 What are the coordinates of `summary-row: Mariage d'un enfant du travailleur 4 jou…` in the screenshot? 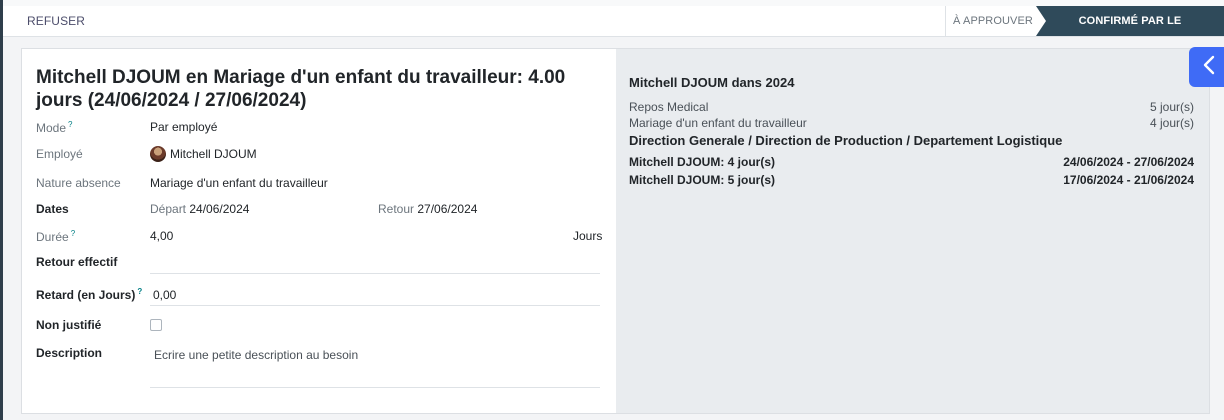 It's located at (911, 123).